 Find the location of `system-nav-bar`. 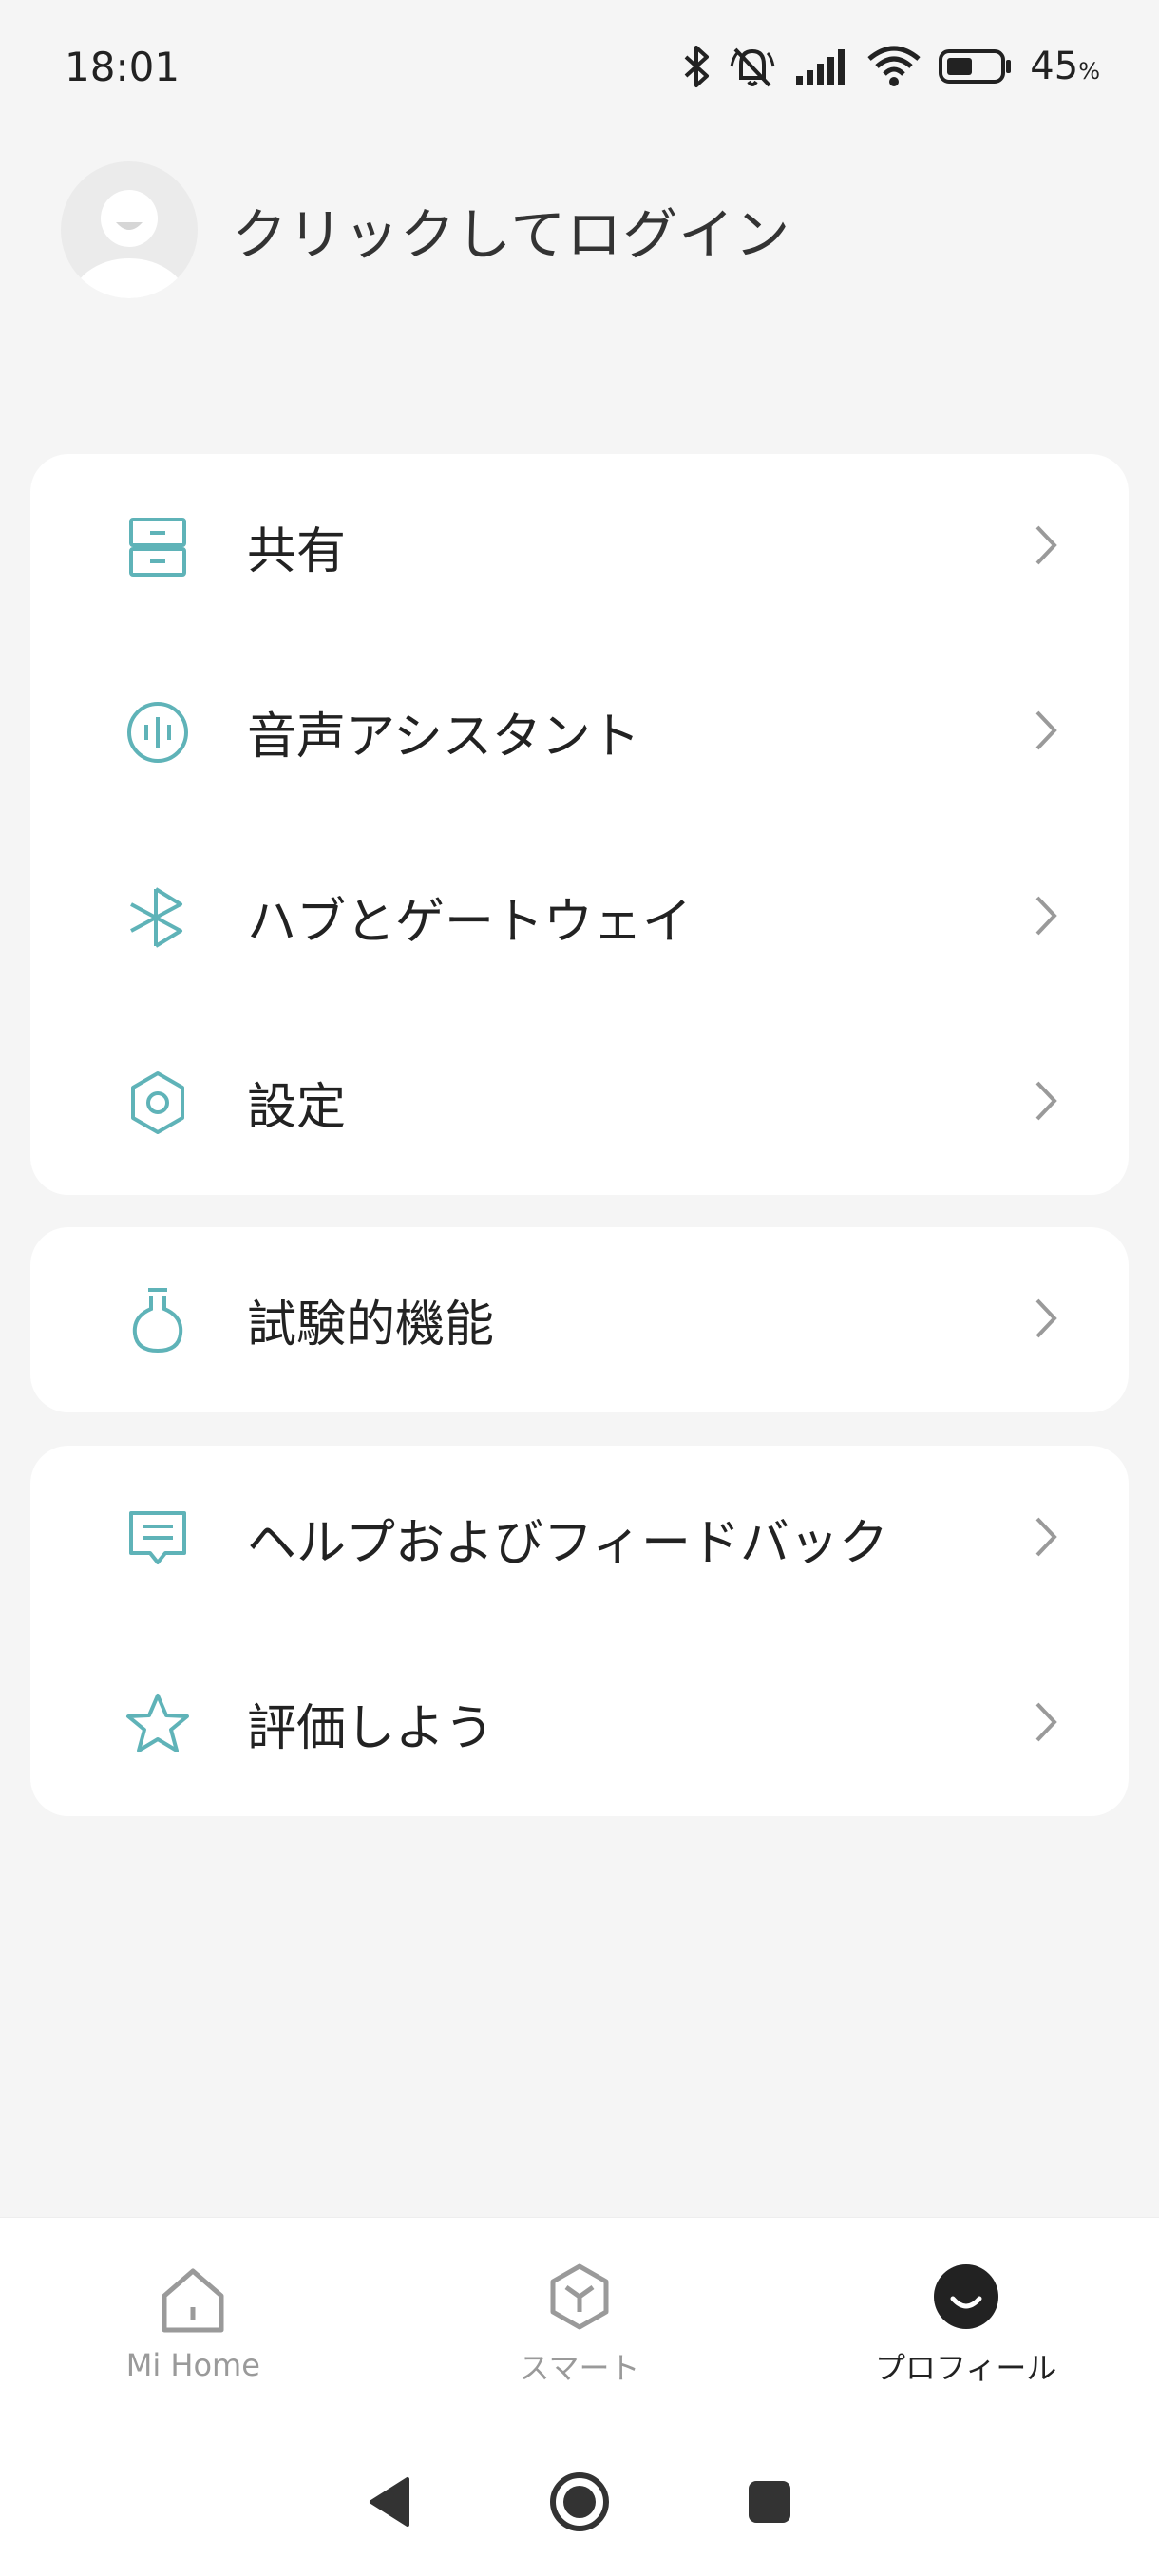

system-nav-bar is located at coordinates (579, 2504).